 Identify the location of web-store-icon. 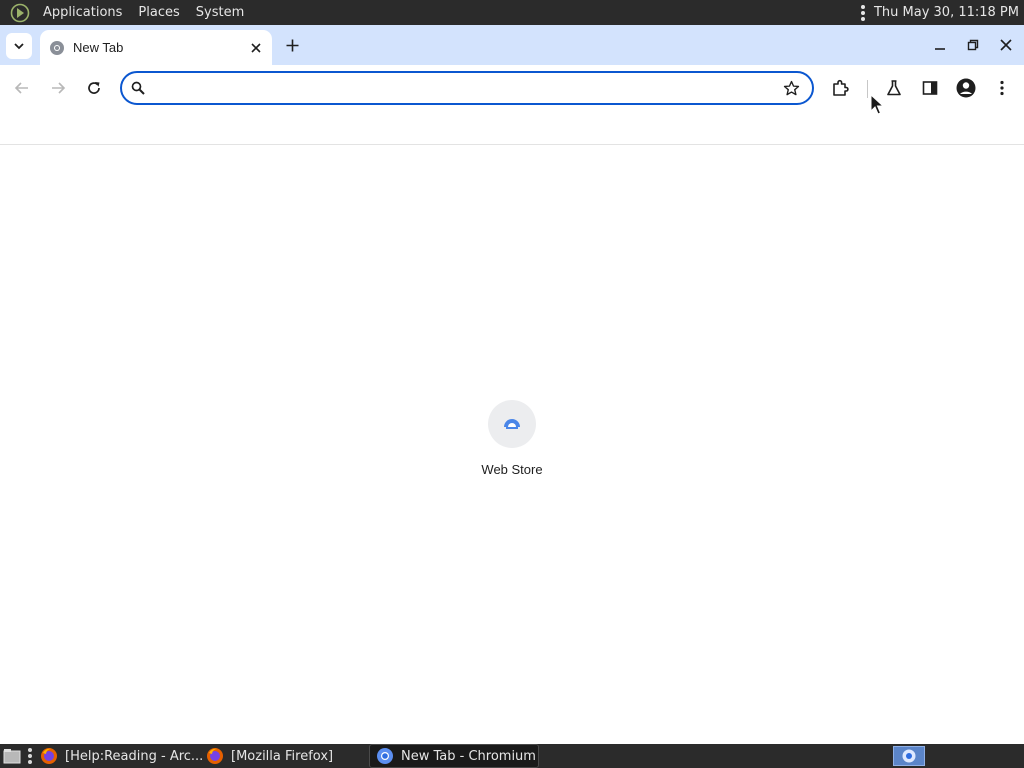
(512, 424).